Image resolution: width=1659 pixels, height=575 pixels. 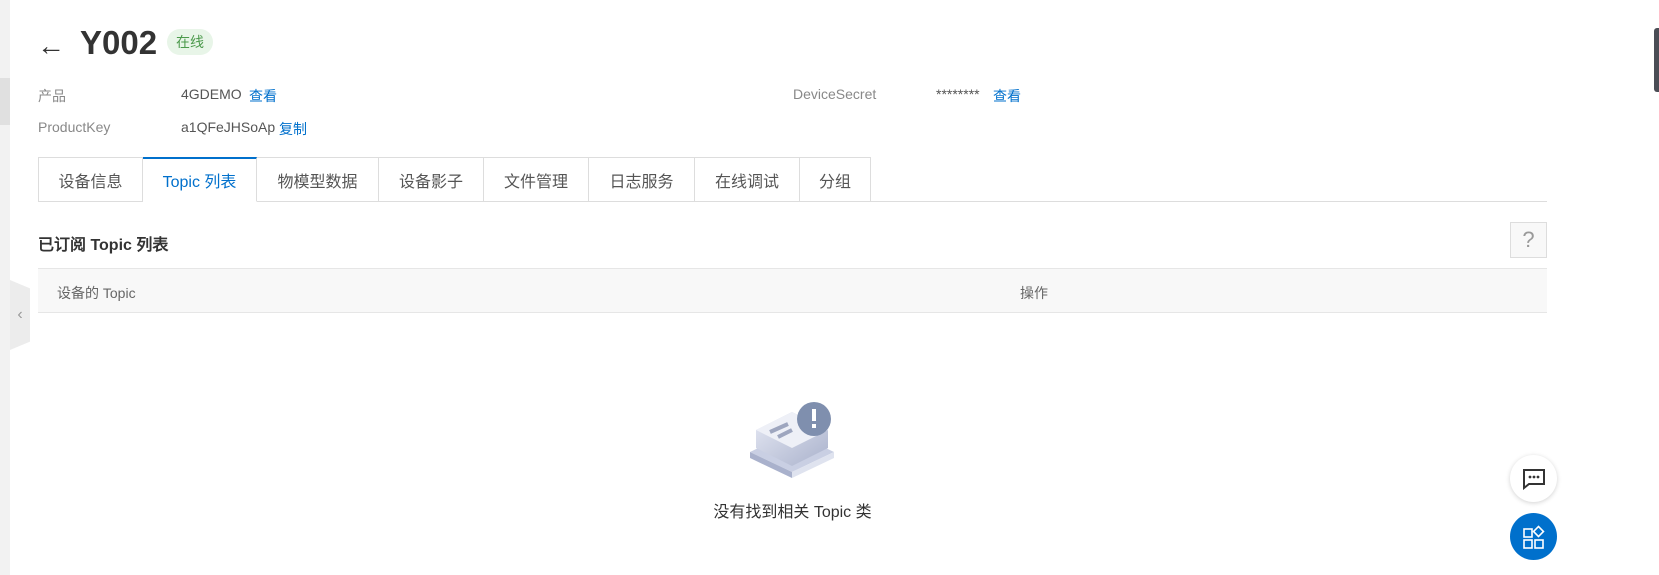 I want to click on tab-file-management: 文件管理, so click(x=536, y=179).